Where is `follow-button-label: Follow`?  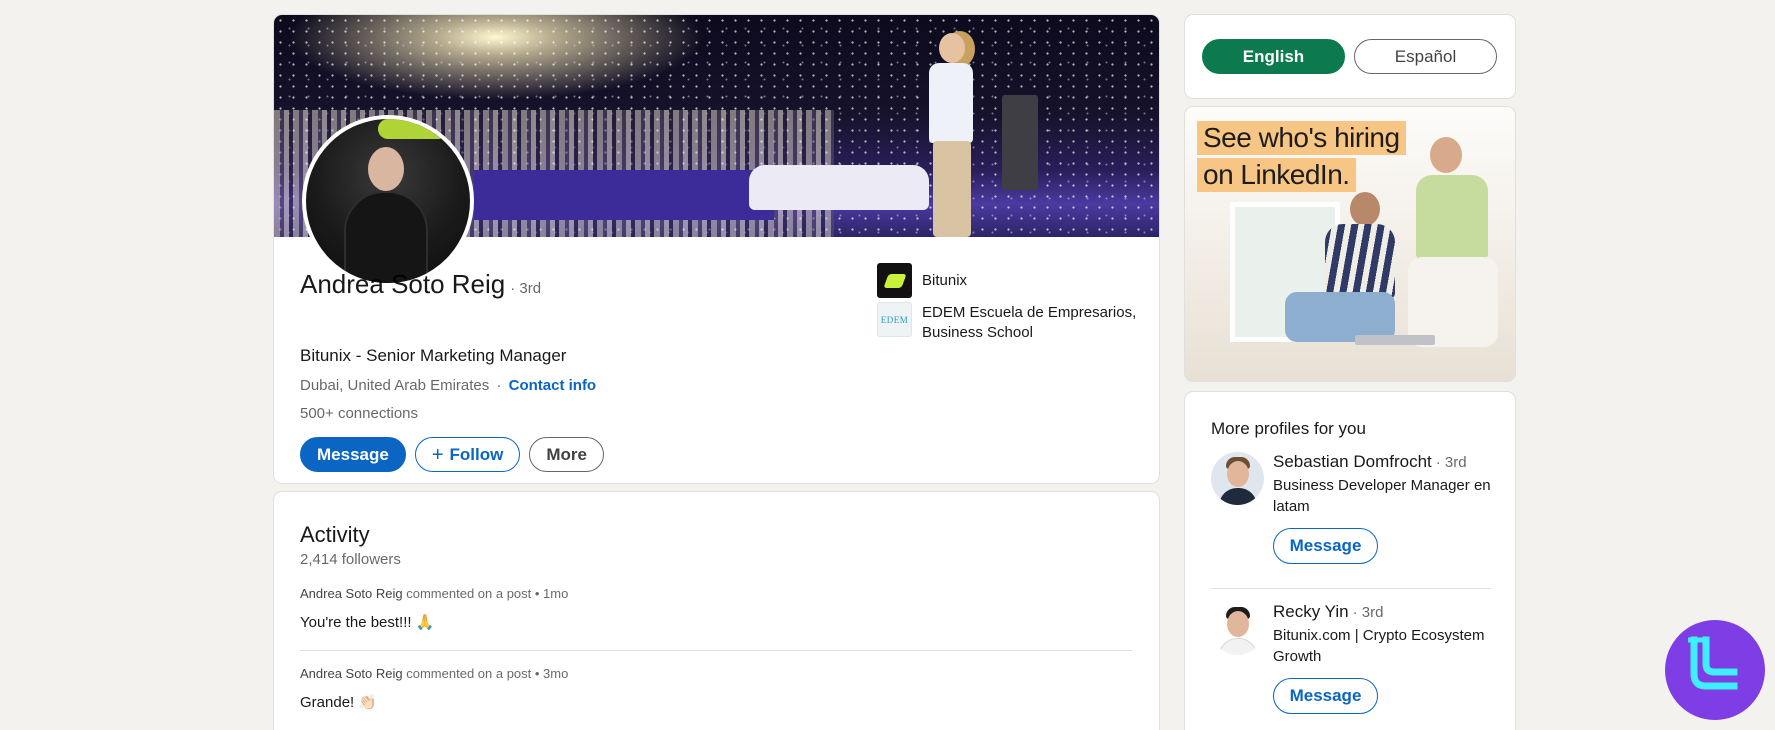
follow-button-label: Follow is located at coordinates (476, 454).